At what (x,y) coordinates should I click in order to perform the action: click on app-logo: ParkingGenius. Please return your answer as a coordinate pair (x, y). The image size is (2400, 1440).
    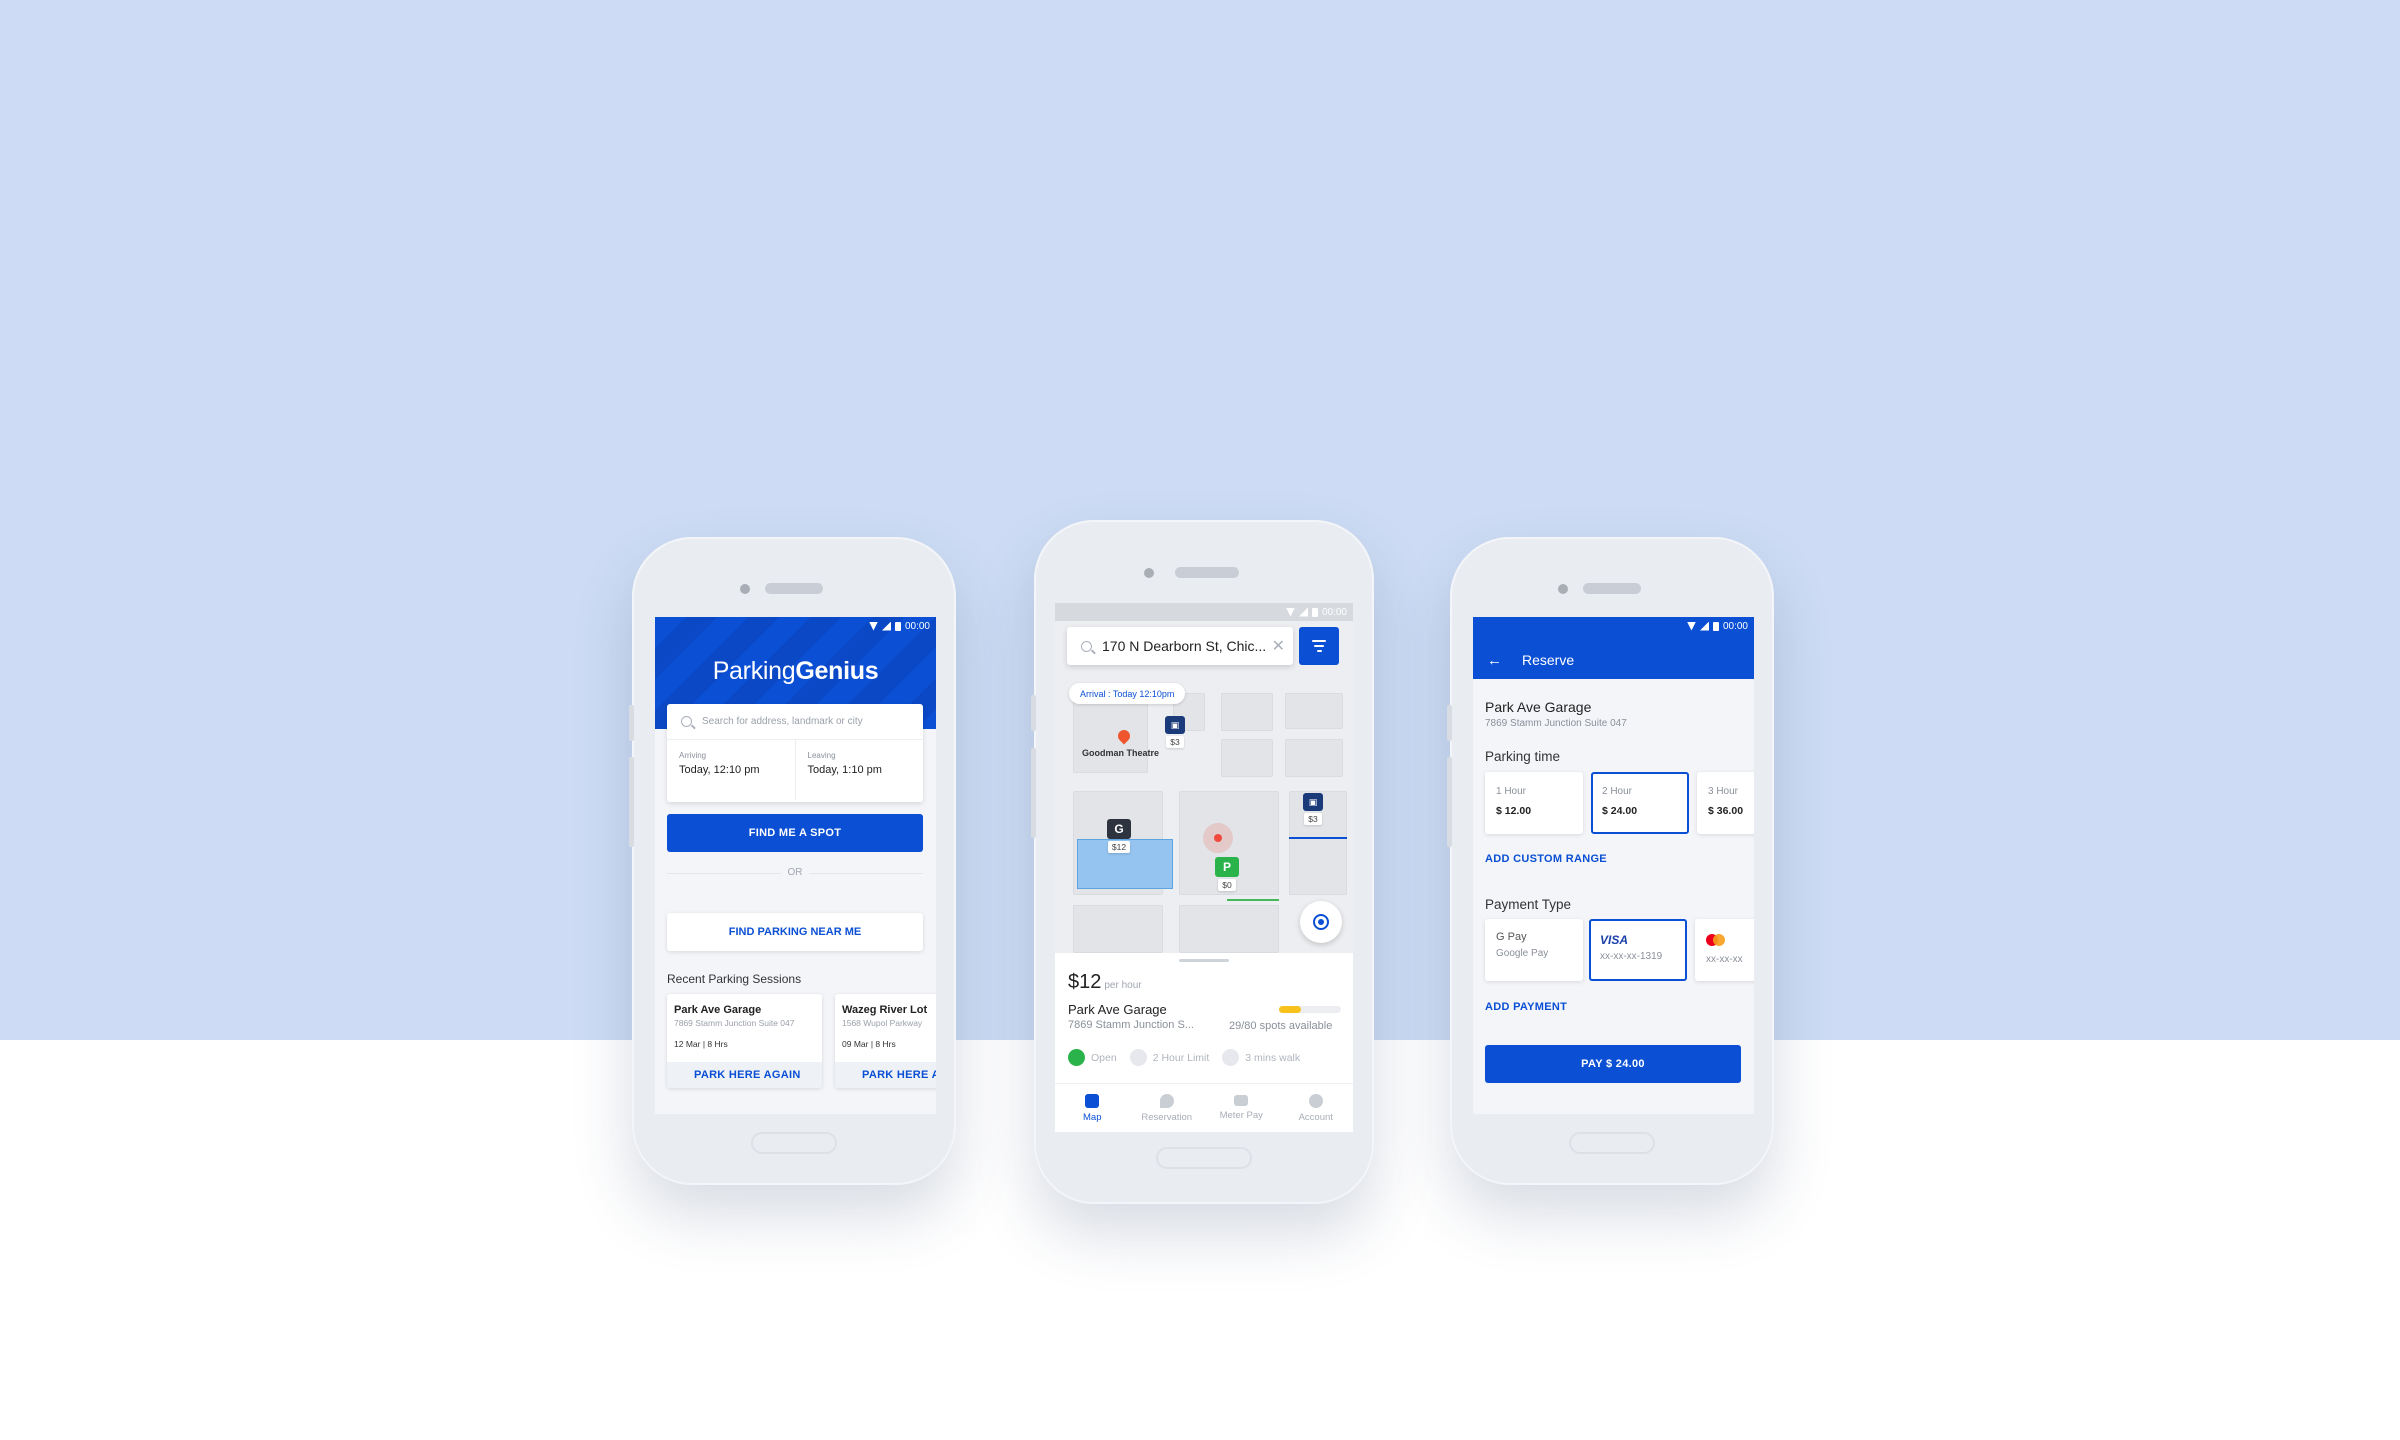
    Looking at the image, I should click on (795, 671).